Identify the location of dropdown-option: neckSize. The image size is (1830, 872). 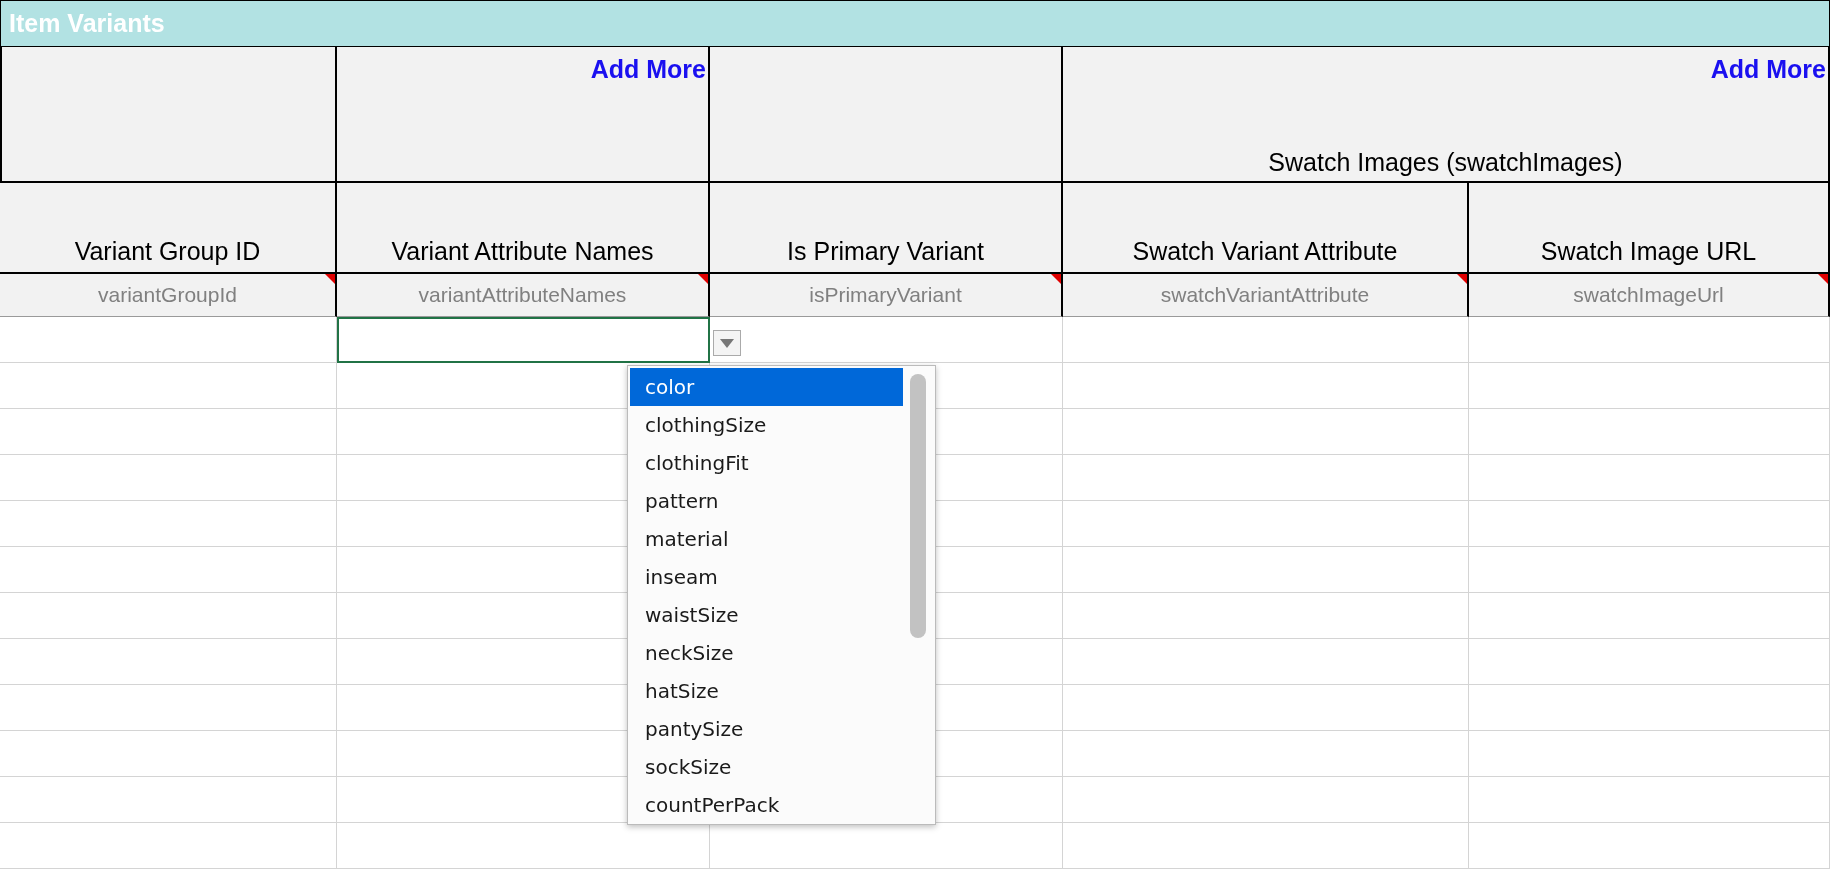
(766, 653).